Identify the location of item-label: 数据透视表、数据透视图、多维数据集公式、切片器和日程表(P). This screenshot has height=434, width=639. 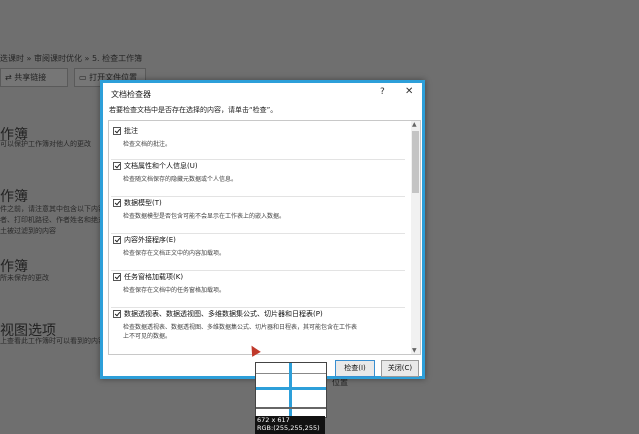
(223, 314).